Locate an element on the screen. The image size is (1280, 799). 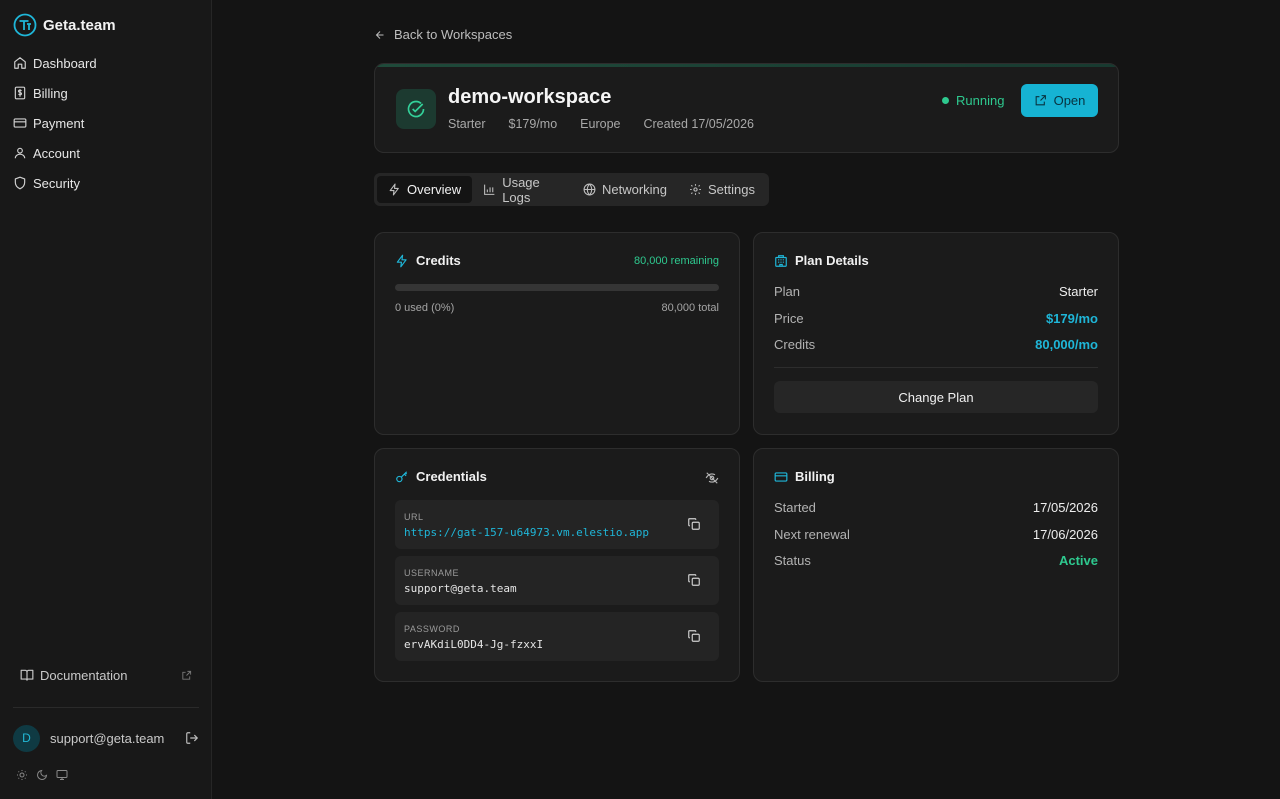
url-value: https://gat-157-u64973.vm.elestio.app is located at coordinates (526, 532).